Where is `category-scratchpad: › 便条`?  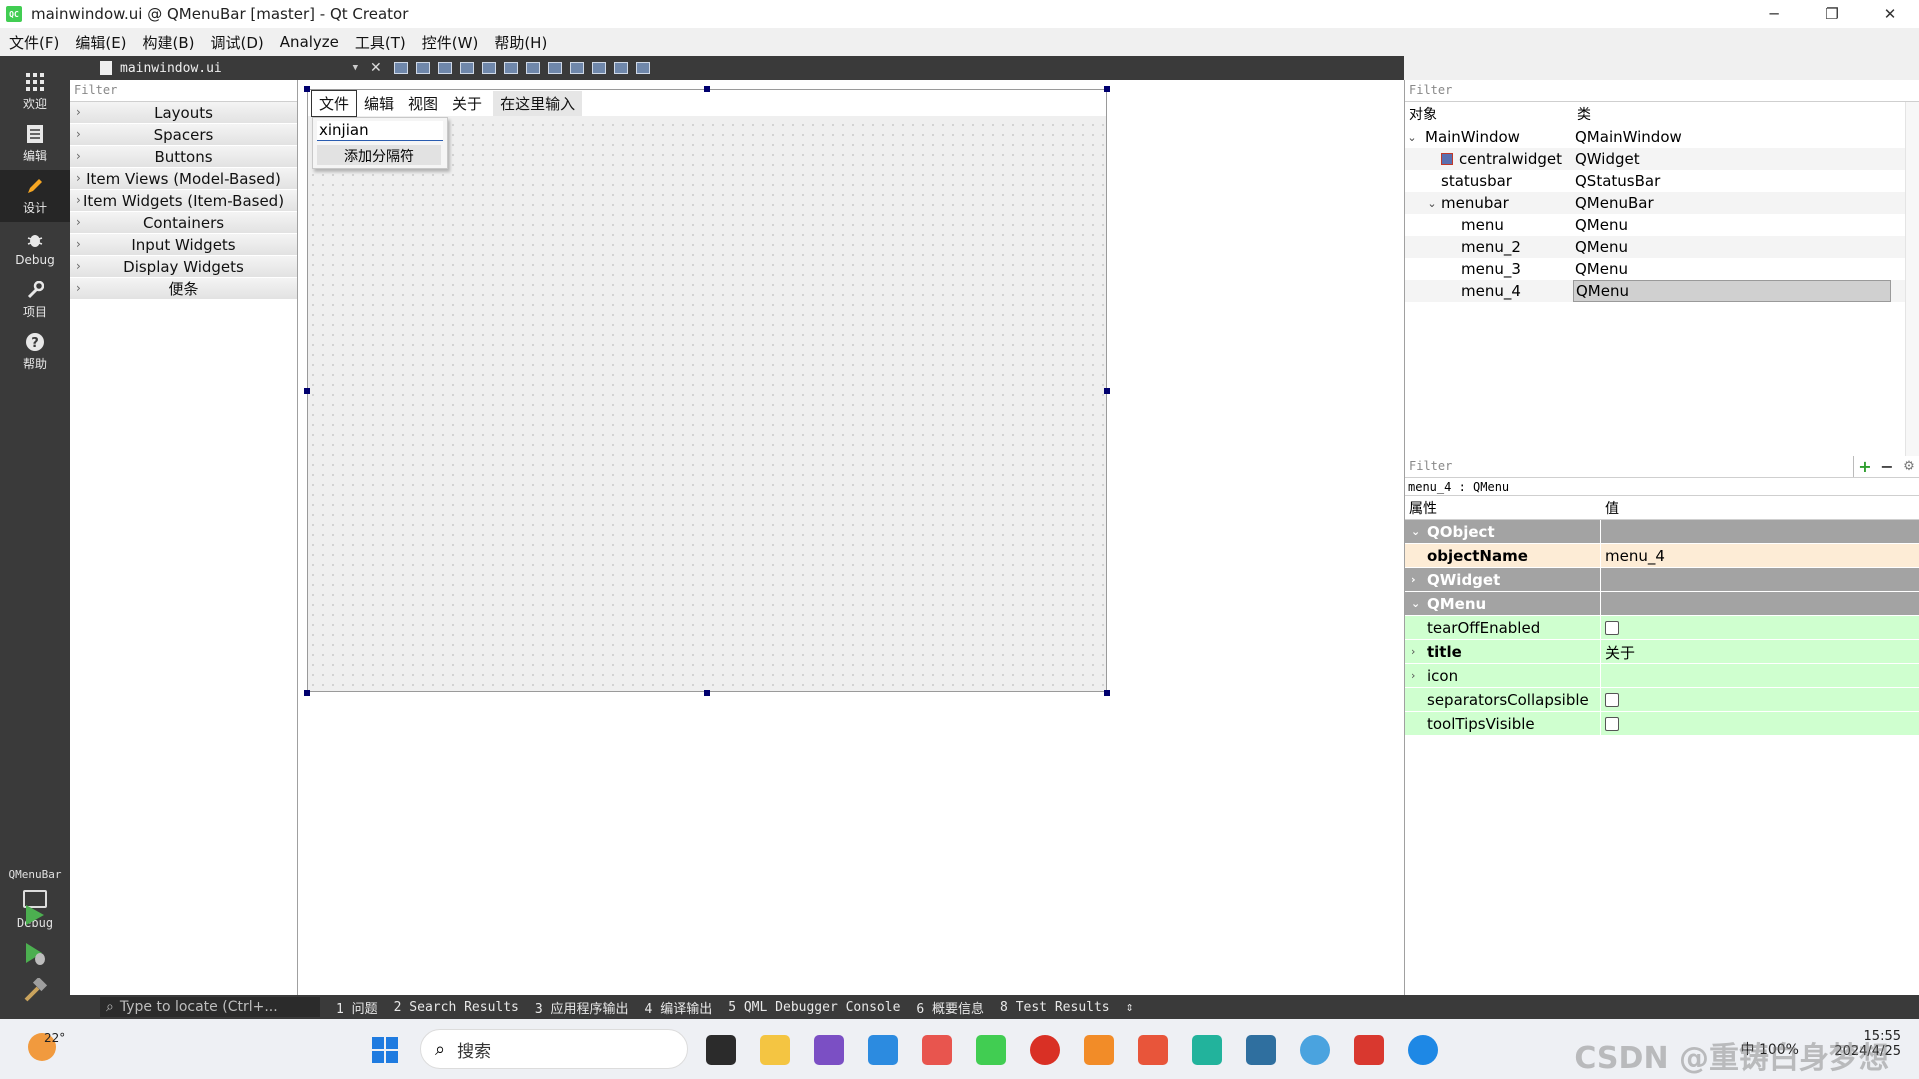
category-scratchpad: › 便条 is located at coordinates (183, 289).